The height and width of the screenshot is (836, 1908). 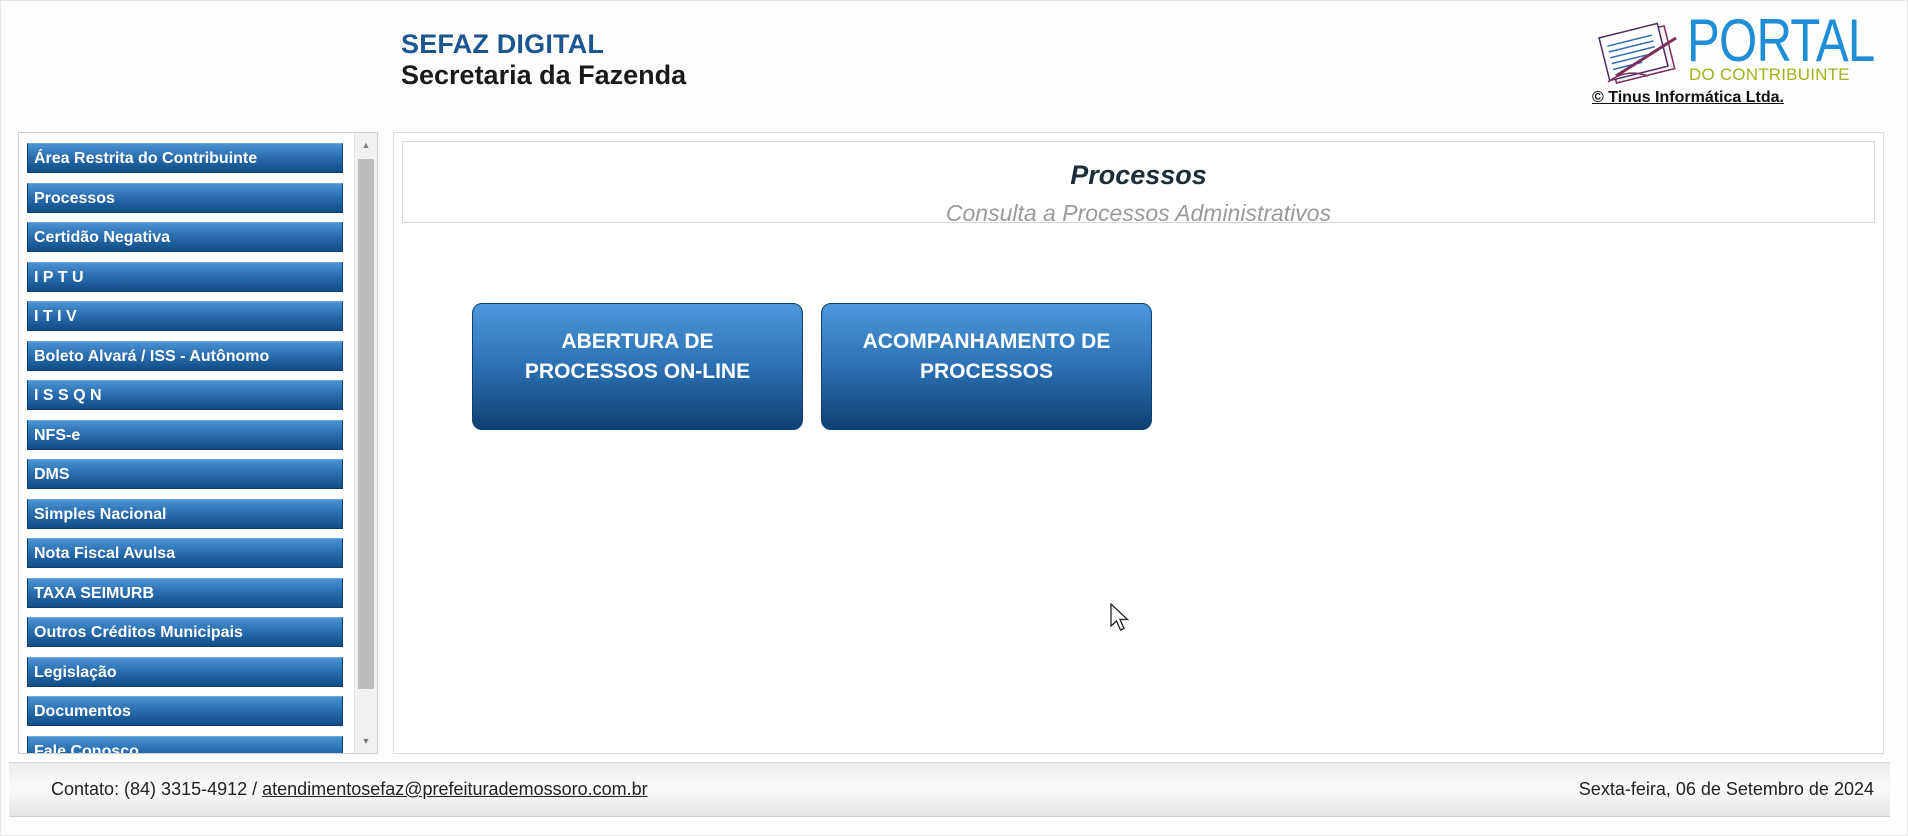 I want to click on scroll-thumb, so click(x=366, y=424).